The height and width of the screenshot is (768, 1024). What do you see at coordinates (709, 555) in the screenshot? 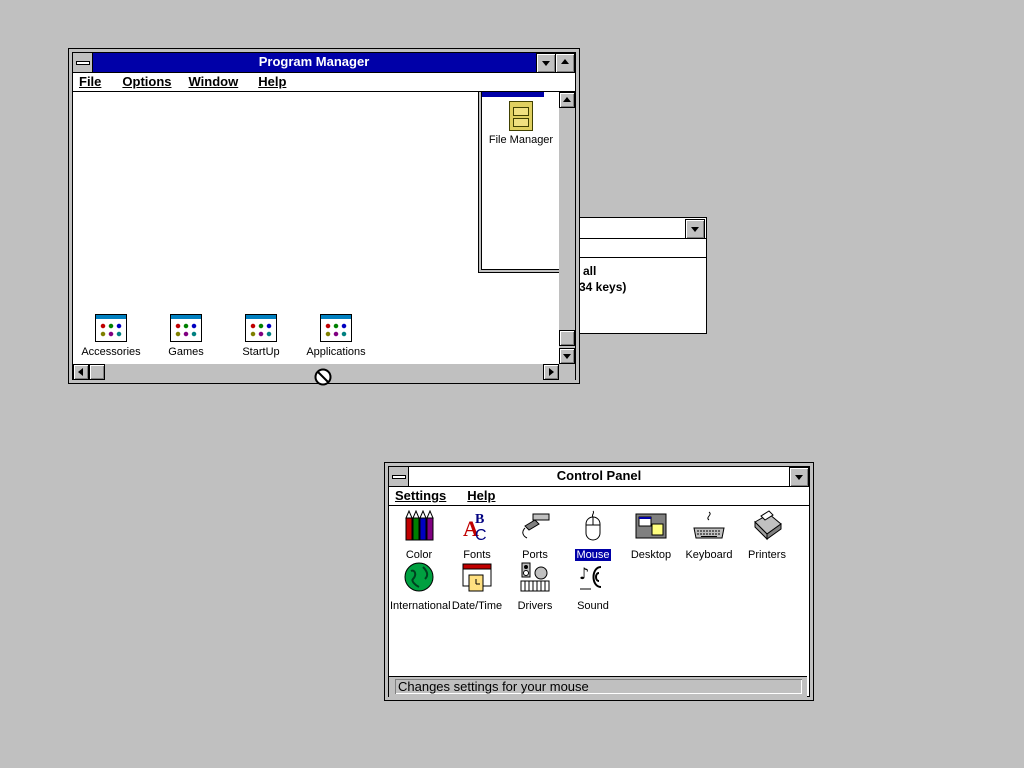
I see `cp-label: Keyboard` at bounding box center [709, 555].